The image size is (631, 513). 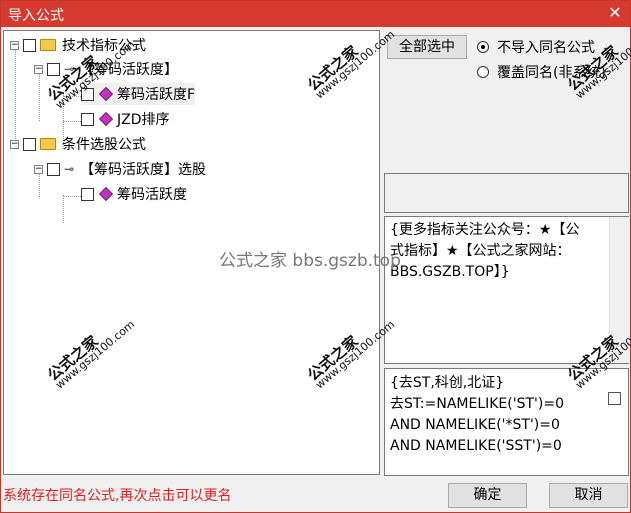 I want to click on tree-node-label: 【筹码活跃度】选股, so click(x=143, y=170).